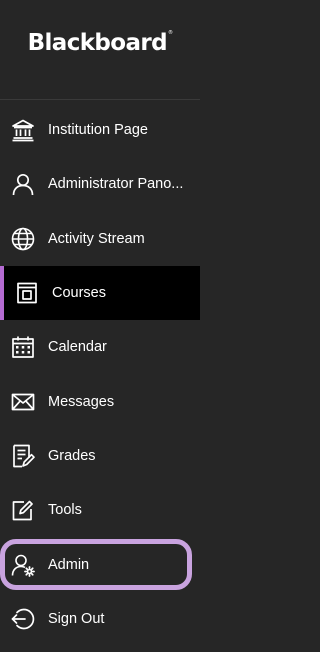  I want to click on nav-item-messages: Messages, so click(100, 401).